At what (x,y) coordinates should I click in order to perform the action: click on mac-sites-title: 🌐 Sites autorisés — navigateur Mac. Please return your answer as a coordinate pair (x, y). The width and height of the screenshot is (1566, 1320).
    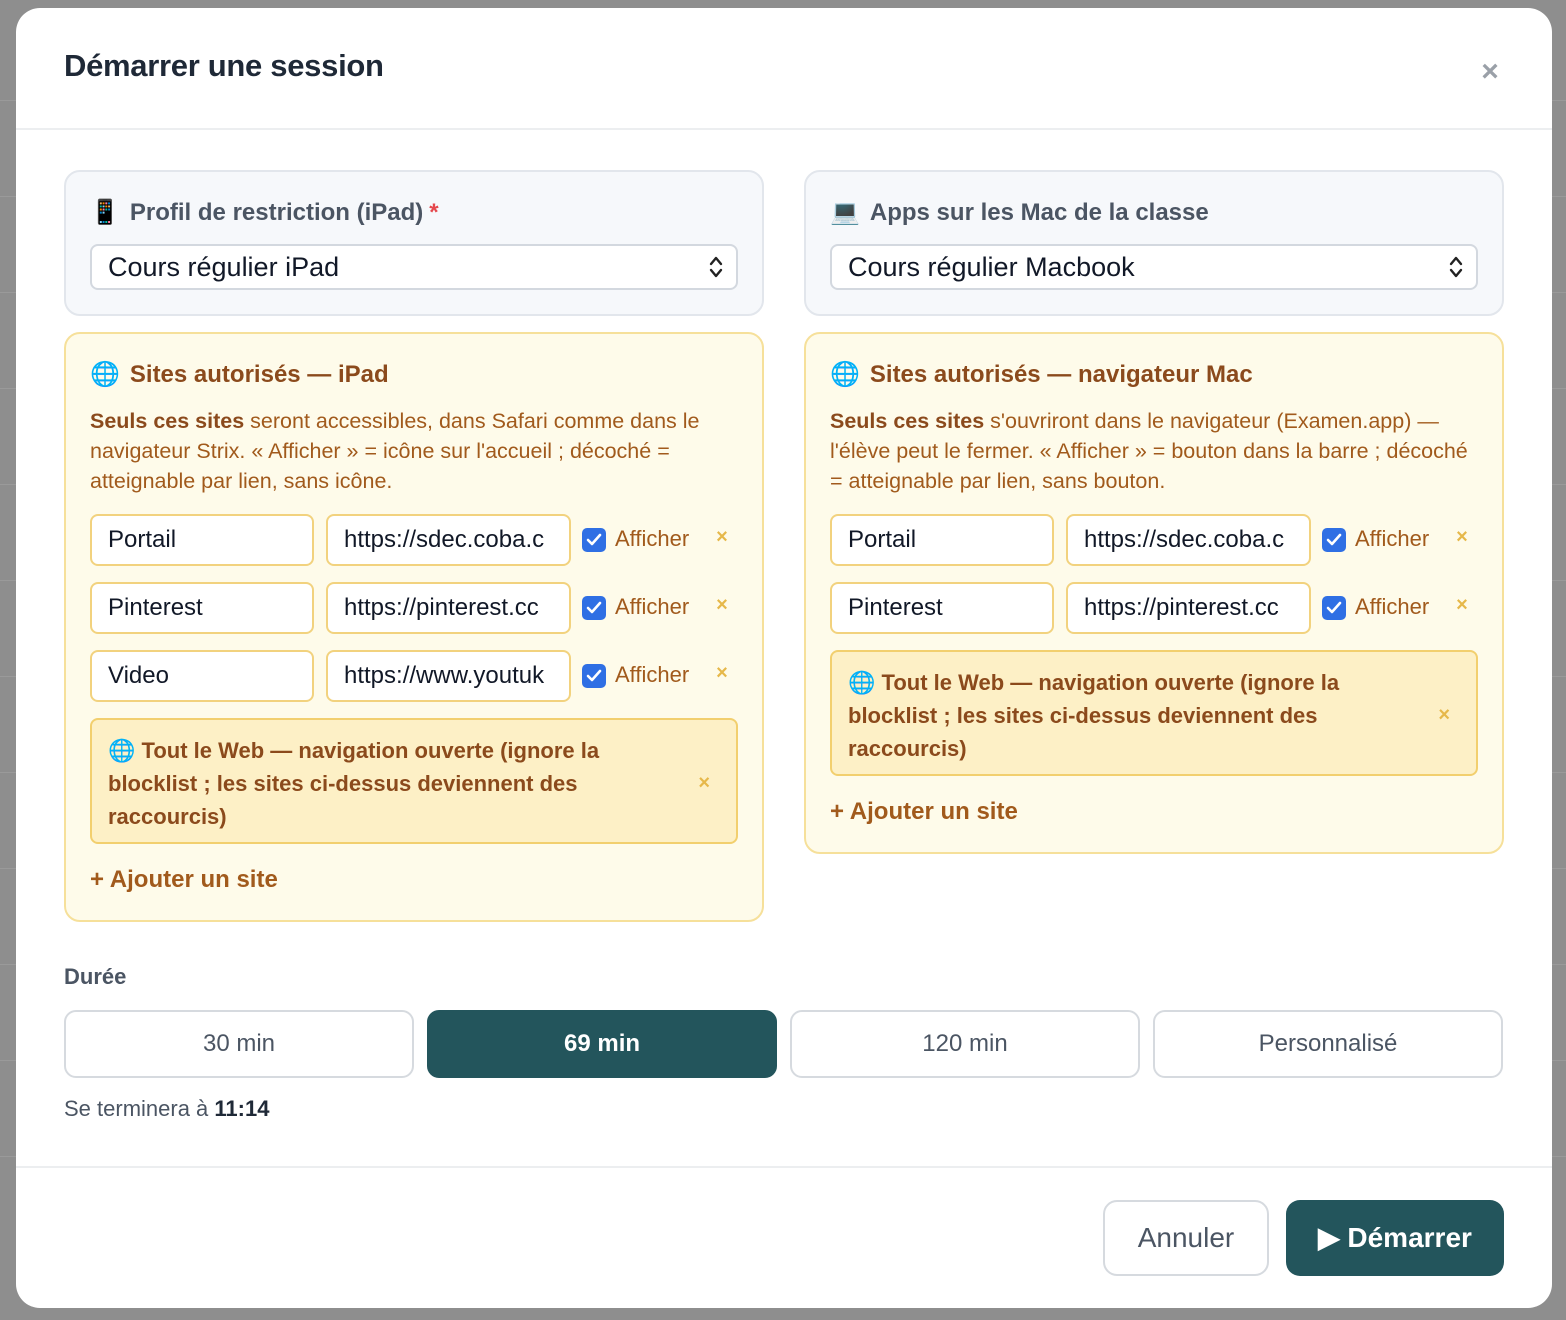
    Looking at the image, I should click on (1041, 374).